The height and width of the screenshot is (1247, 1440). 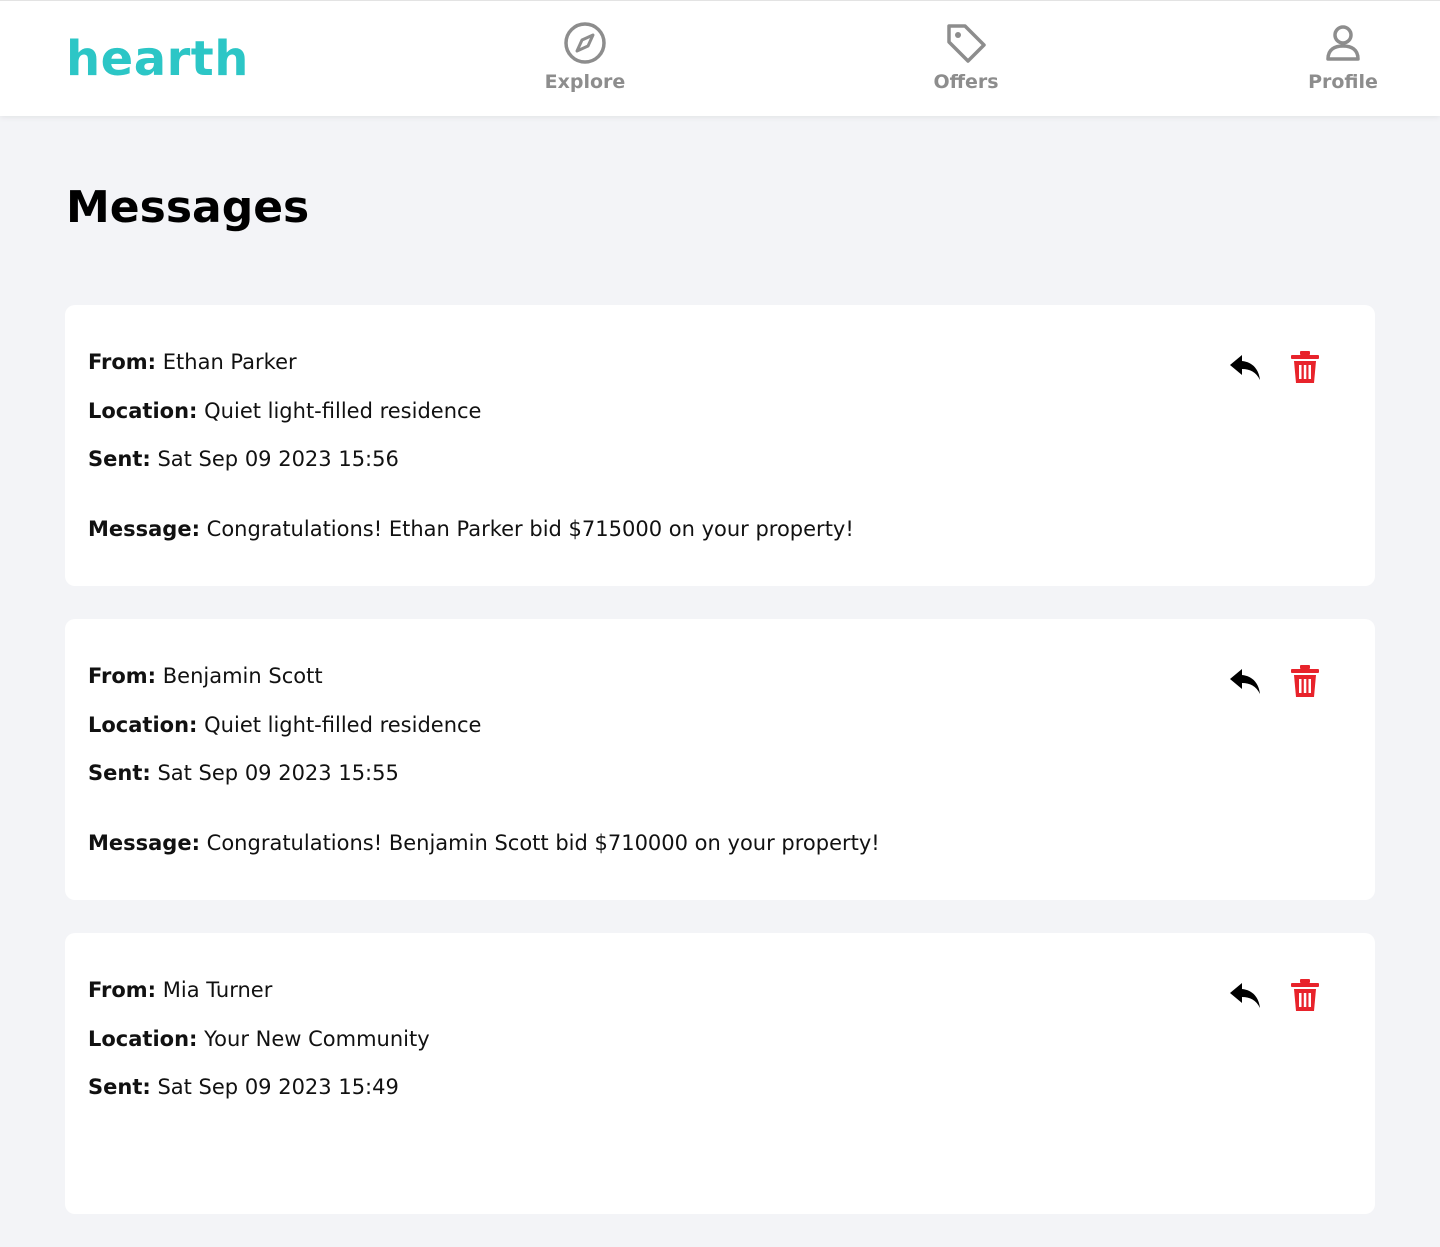 I want to click on tag-icon, so click(x=966, y=43).